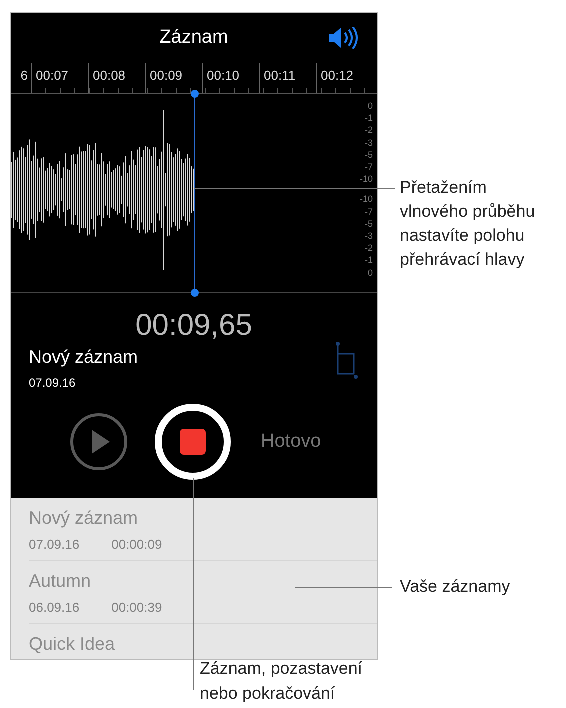 The image size is (566, 708). Describe the element at coordinates (281, 681) in the screenshot. I see `callout-text: Záznam, pozastavení nebo pokračování` at that location.